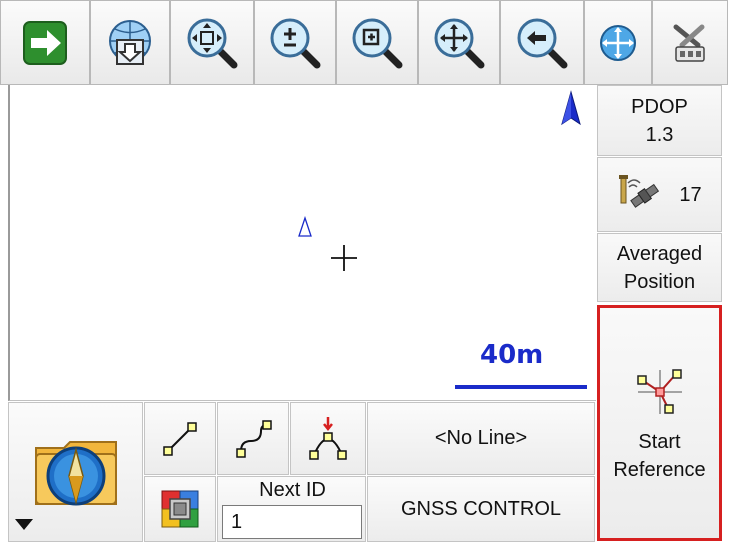  I want to click on globe-down-arrow-icon, so click(130, 42).